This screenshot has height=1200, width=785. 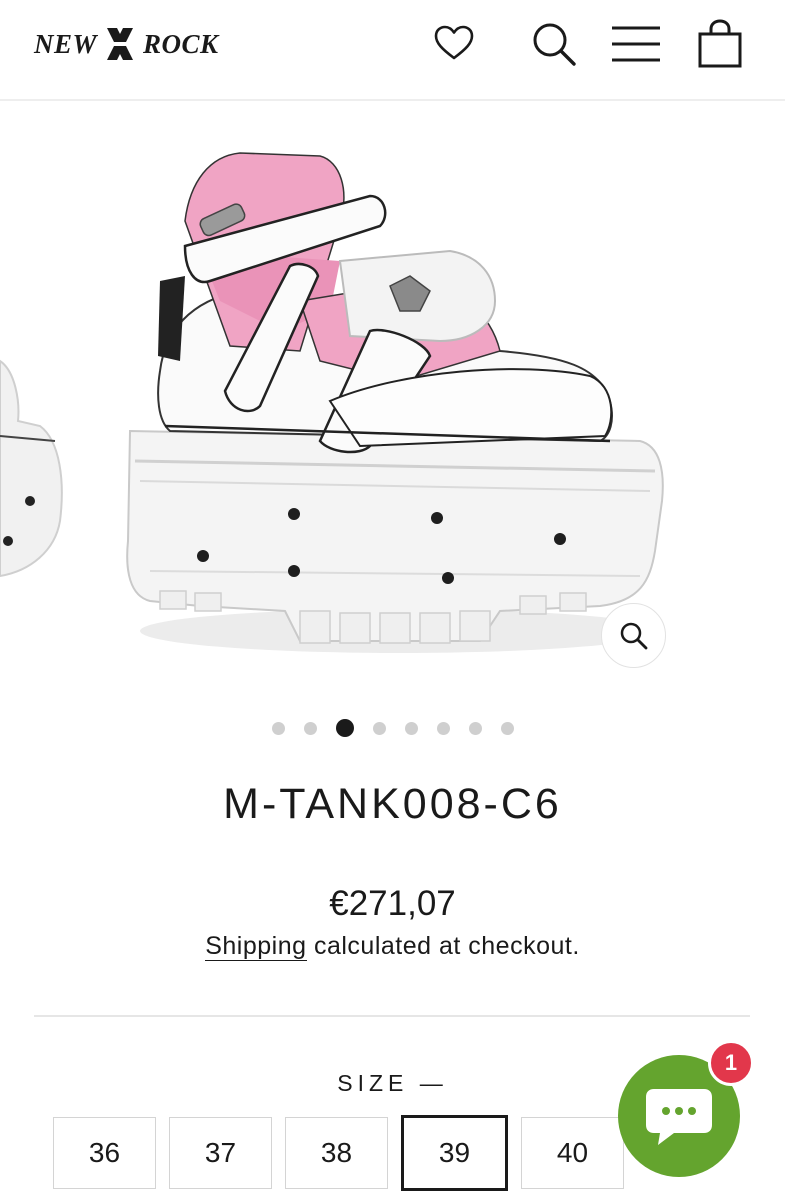 What do you see at coordinates (454, 1153) in the screenshot?
I see `size-option-39-selected: 39` at bounding box center [454, 1153].